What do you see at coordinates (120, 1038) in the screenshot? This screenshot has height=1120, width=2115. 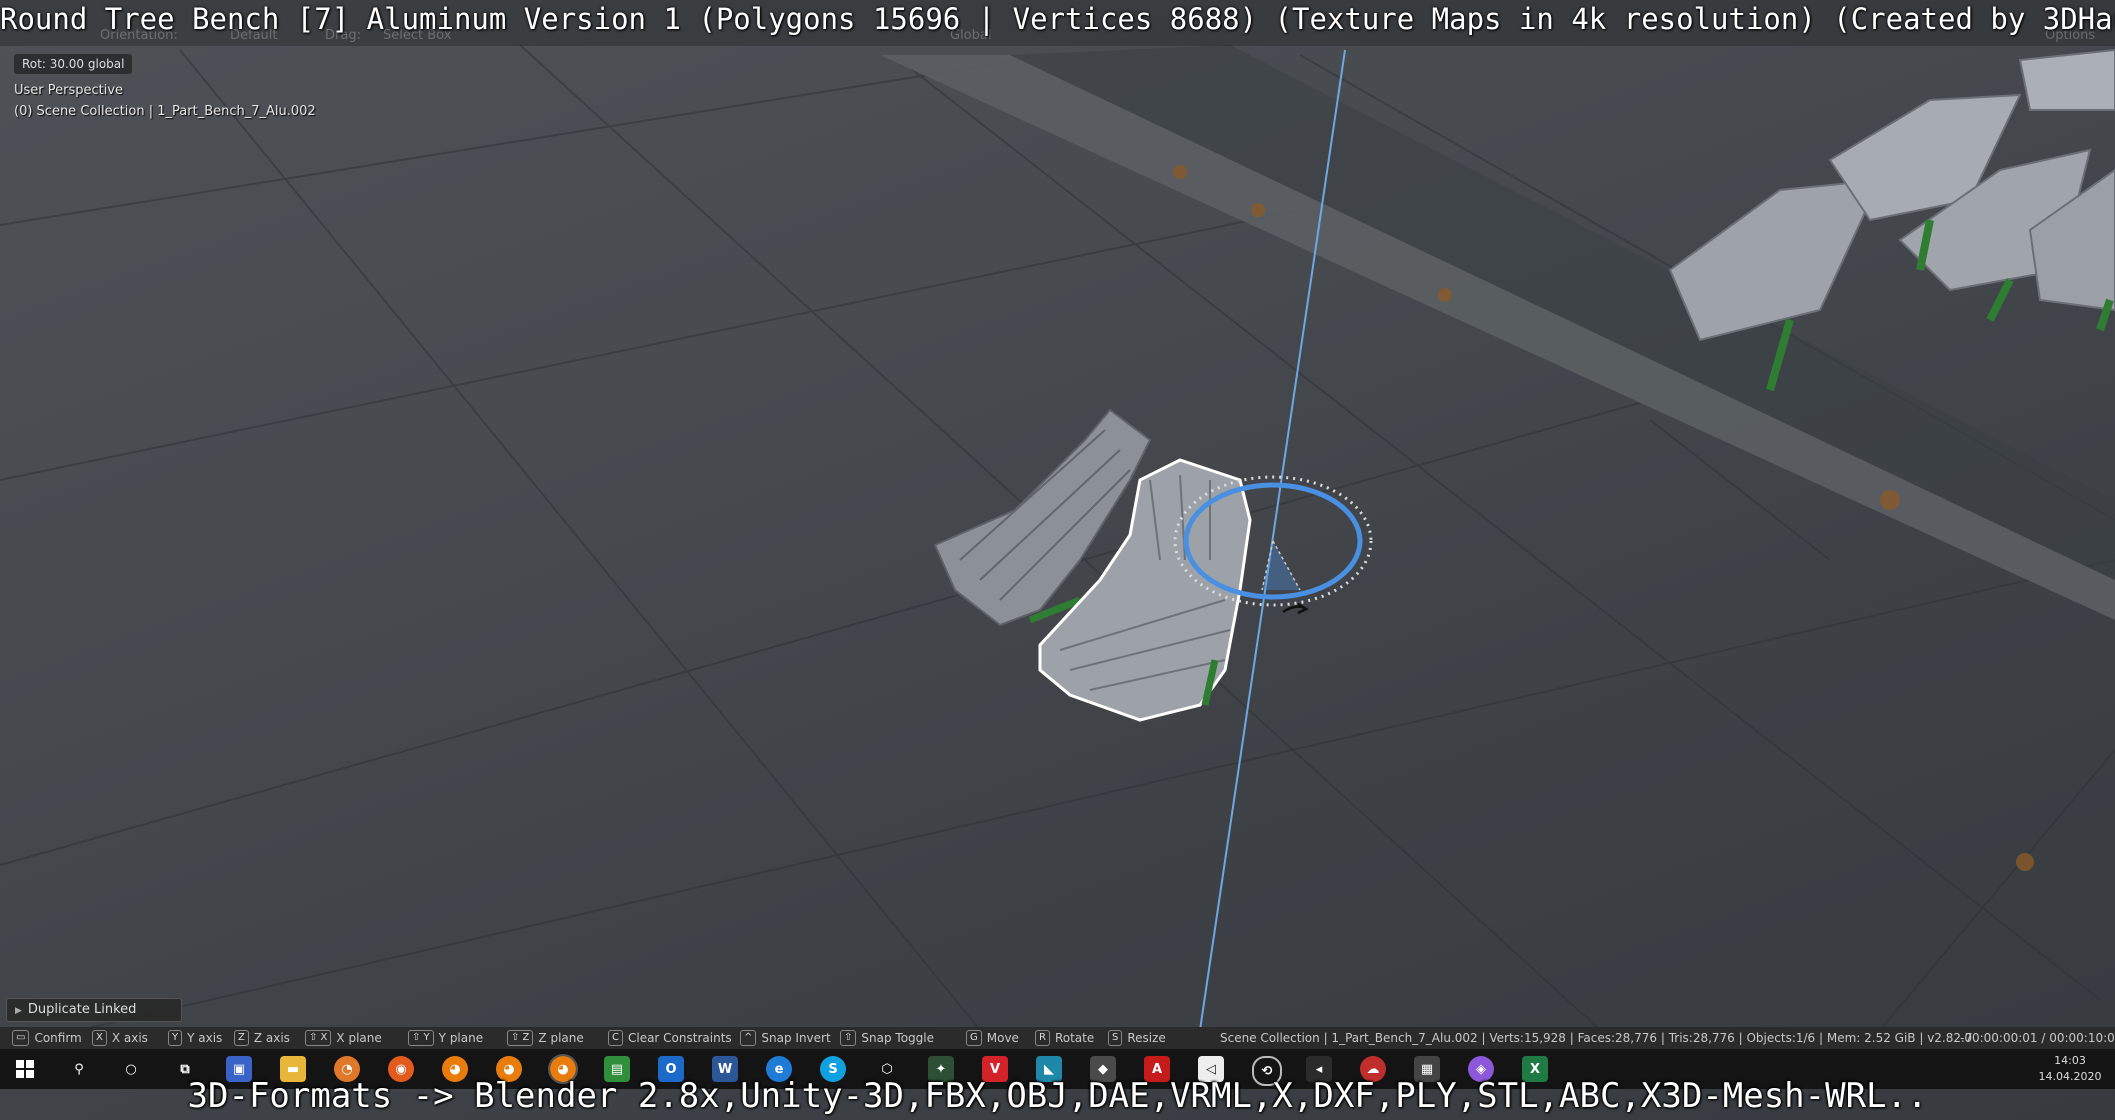 I see `hint-x-axis: XX axis` at bounding box center [120, 1038].